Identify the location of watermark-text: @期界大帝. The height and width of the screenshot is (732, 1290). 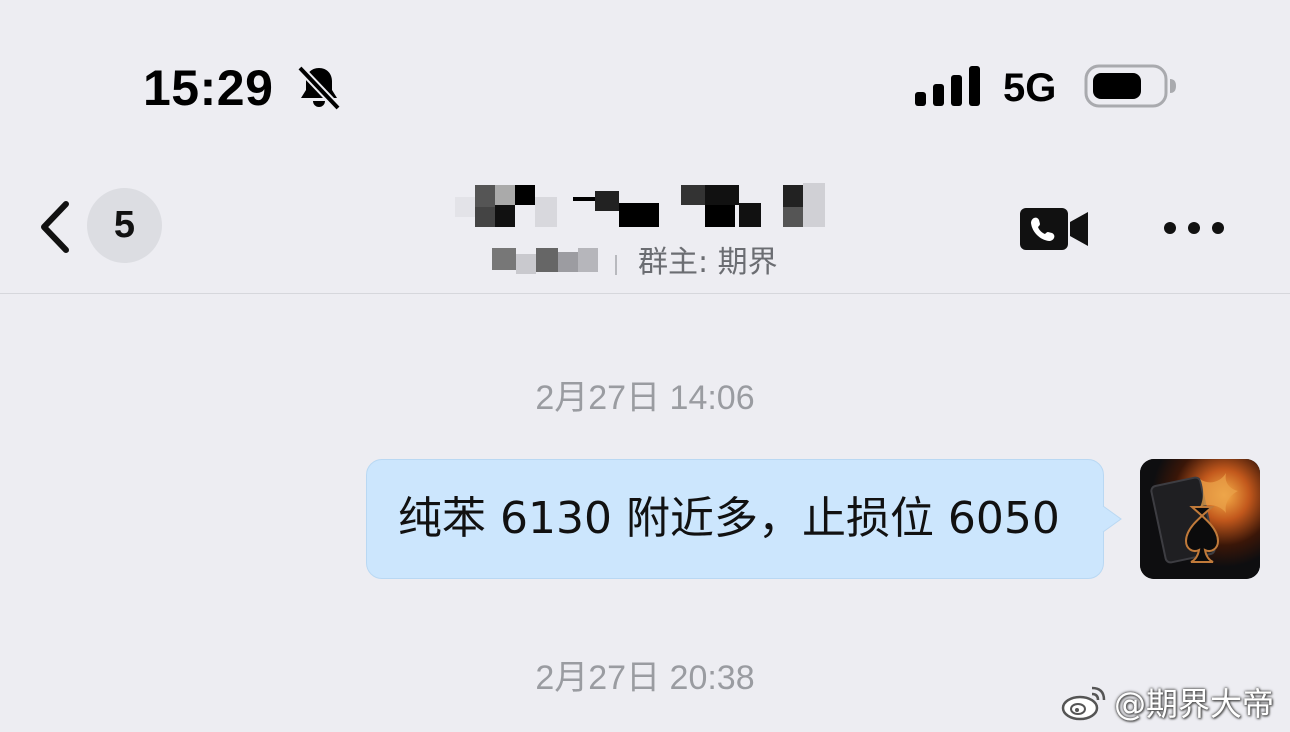
(1194, 704).